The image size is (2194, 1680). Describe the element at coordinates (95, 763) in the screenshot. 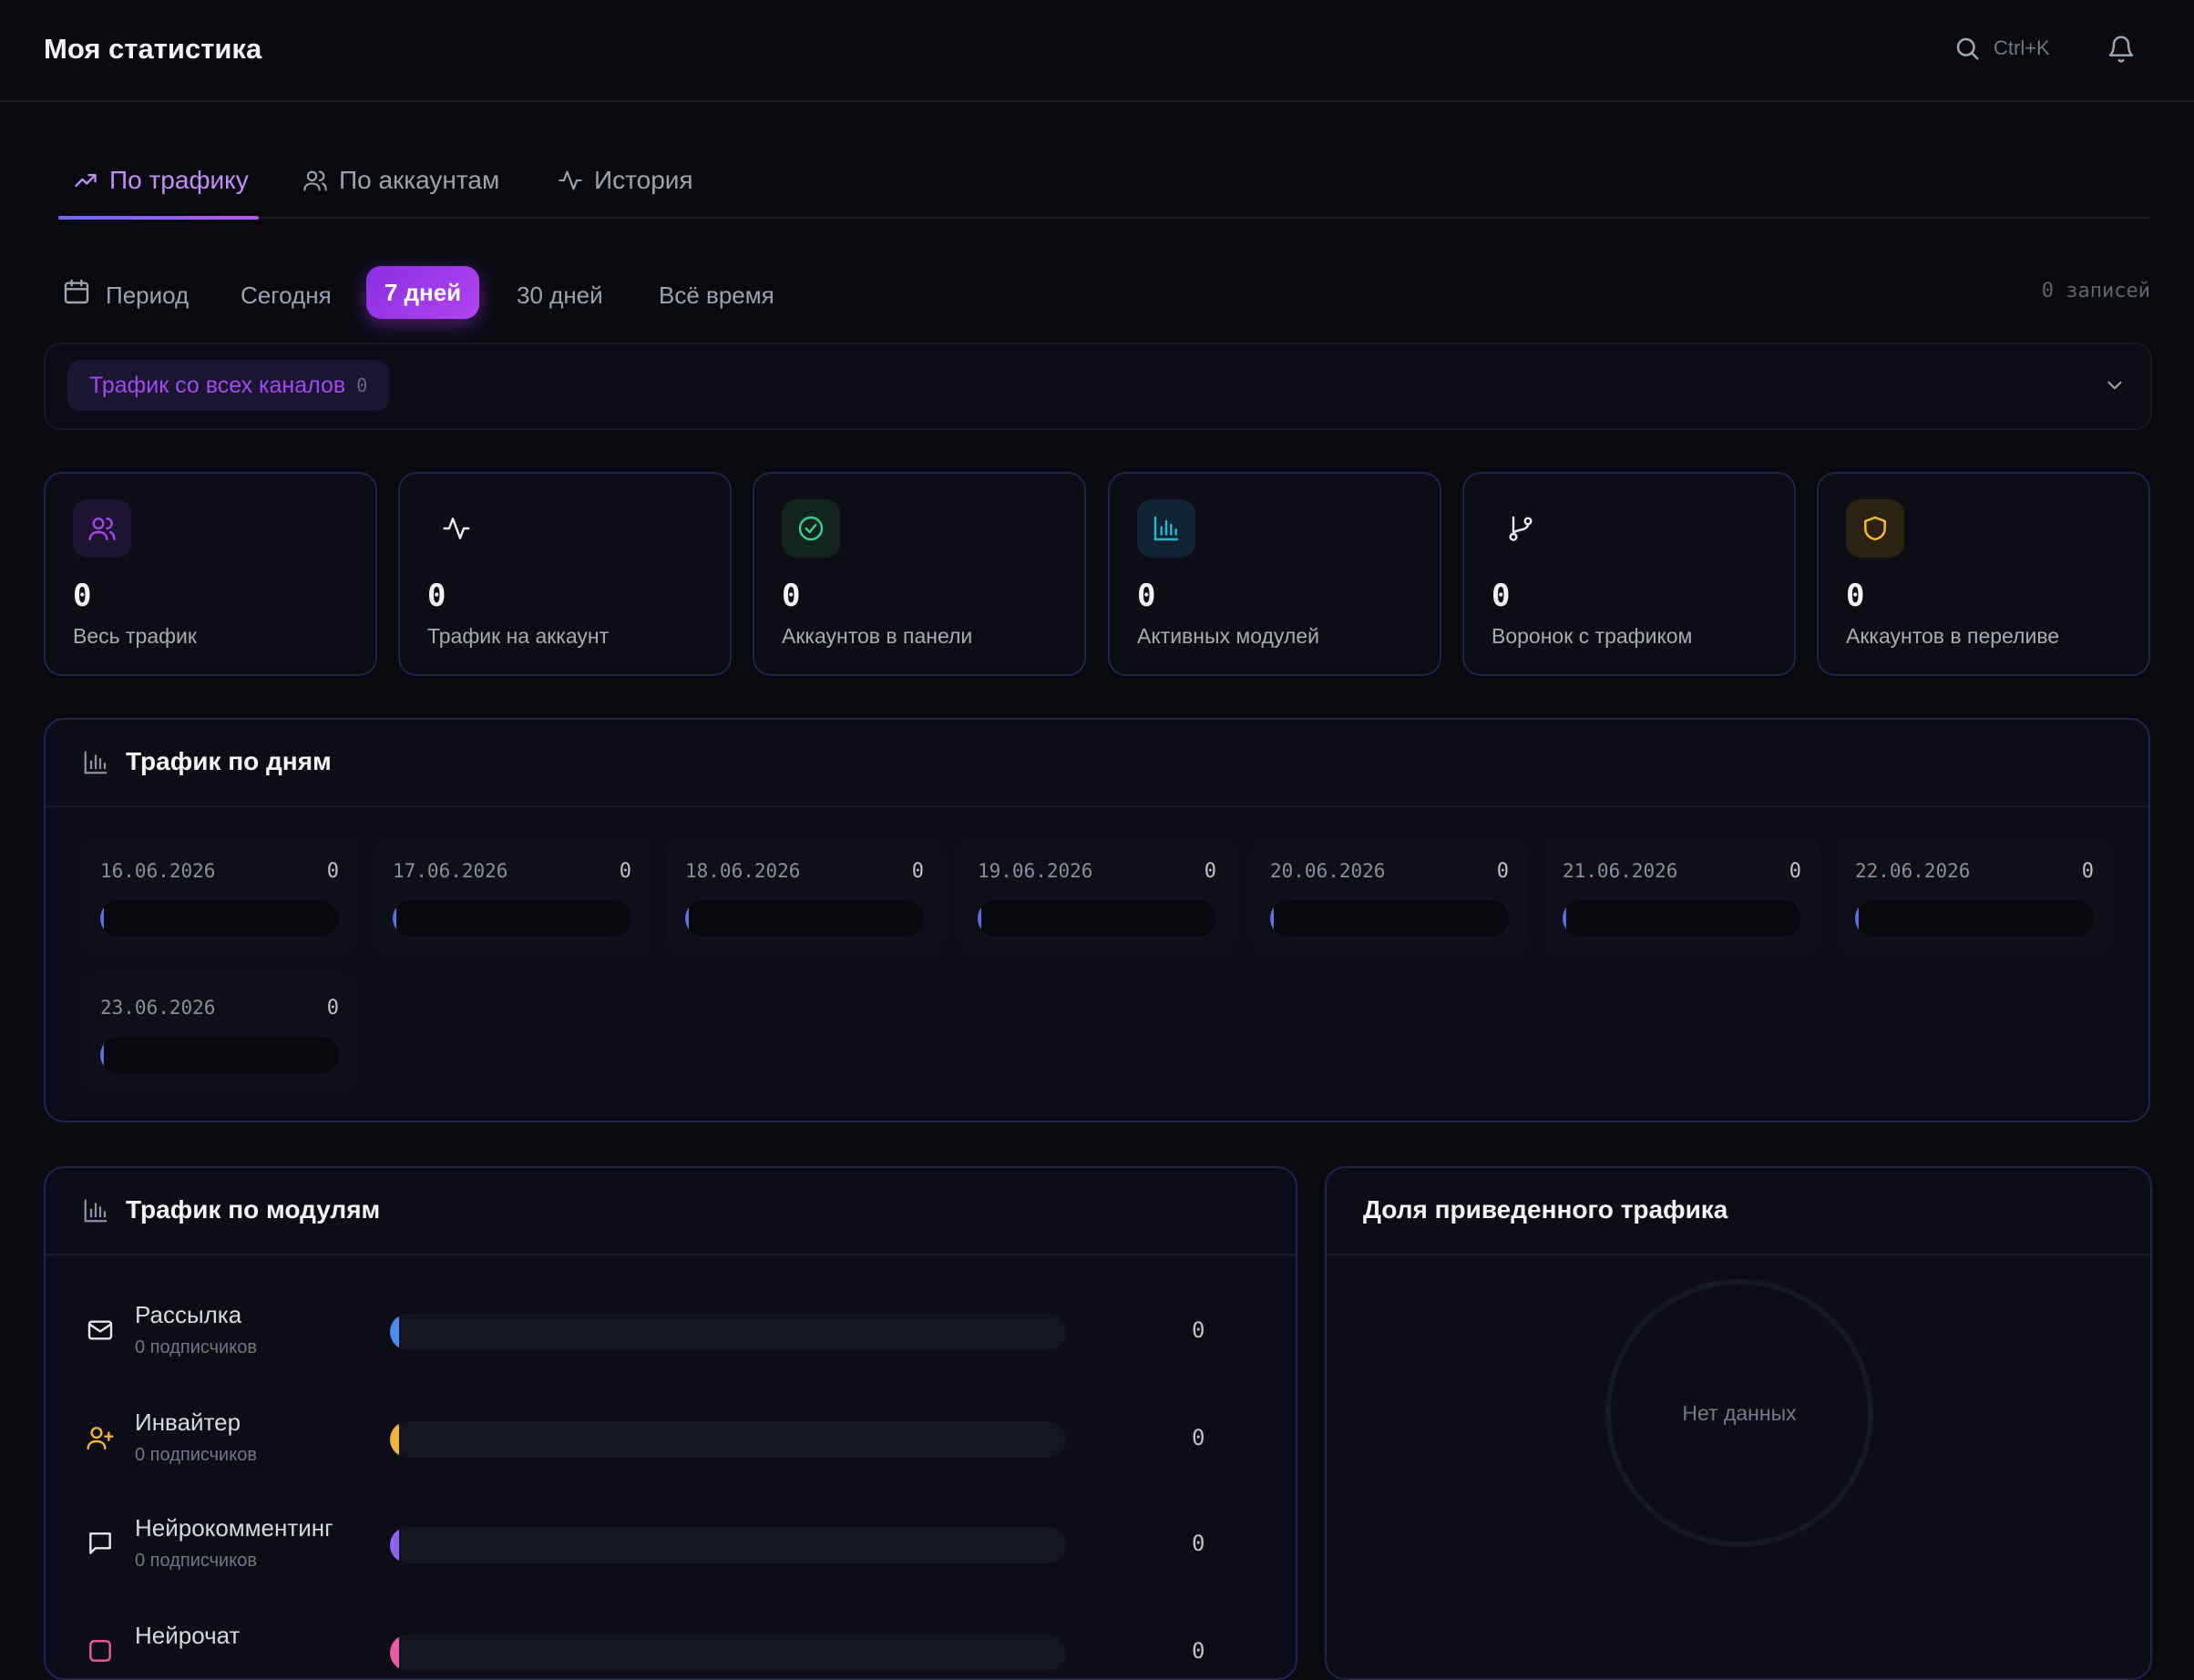

I see `bar-chart-icon` at that location.